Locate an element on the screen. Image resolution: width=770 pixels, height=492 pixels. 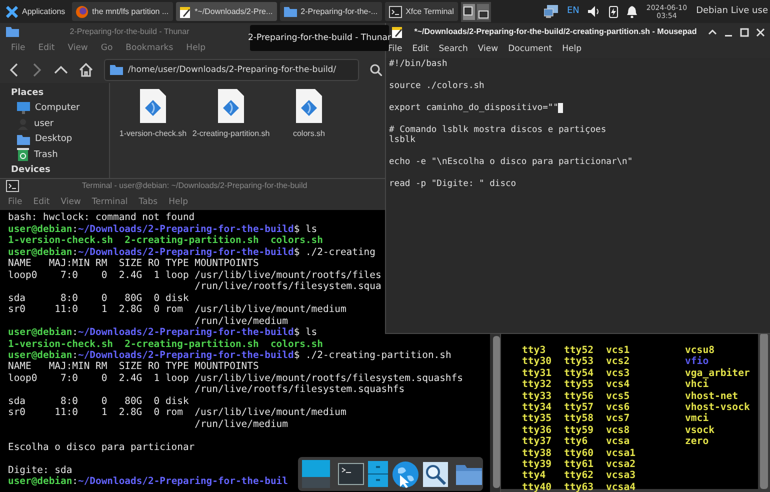
monitor-icon is located at coordinates (23, 108).